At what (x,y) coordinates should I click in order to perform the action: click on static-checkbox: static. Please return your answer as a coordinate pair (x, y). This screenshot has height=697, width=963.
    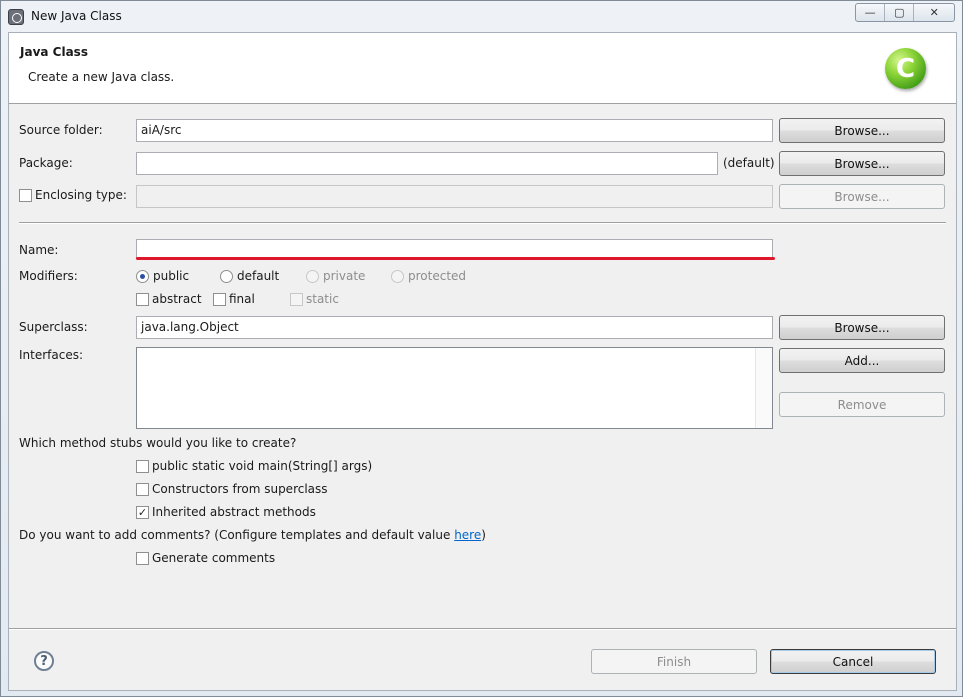
    Looking at the image, I should click on (314, 299).